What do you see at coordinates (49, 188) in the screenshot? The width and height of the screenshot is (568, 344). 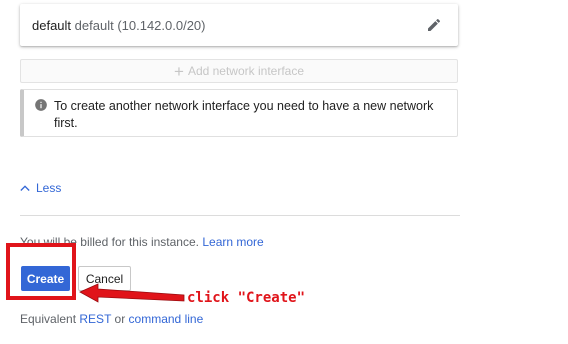 I see `less-link-label: Less` at bounding box center [49, 188].